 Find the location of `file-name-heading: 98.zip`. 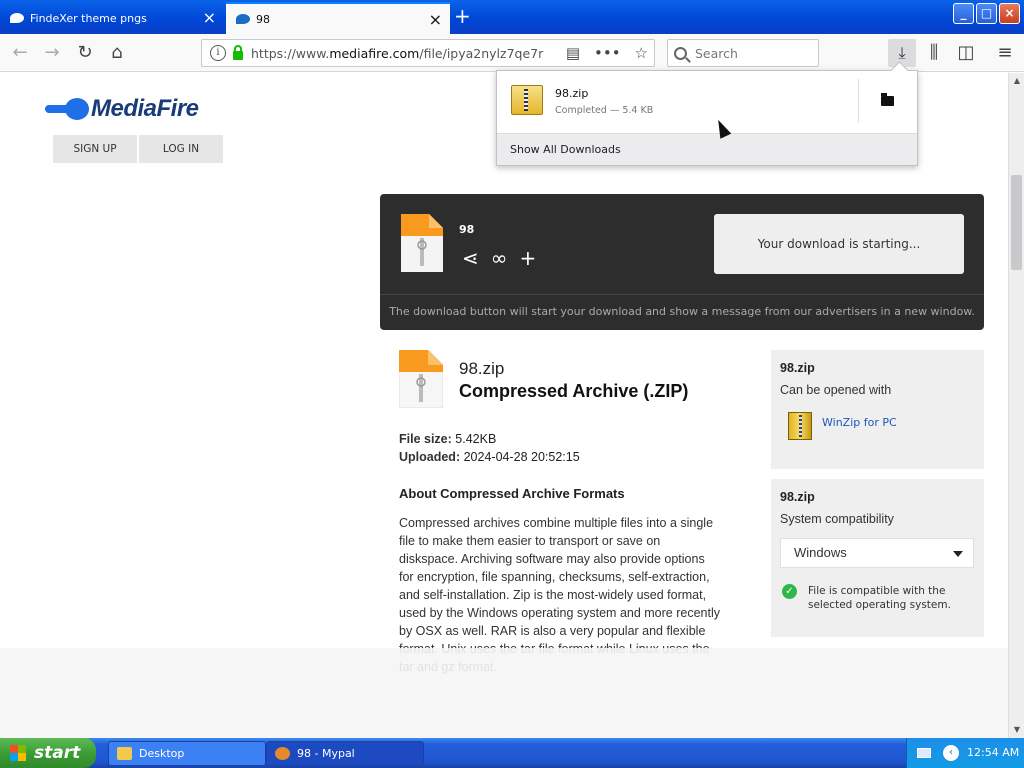

file-name-heading: 98.zip is located at coordinates (482, 368).